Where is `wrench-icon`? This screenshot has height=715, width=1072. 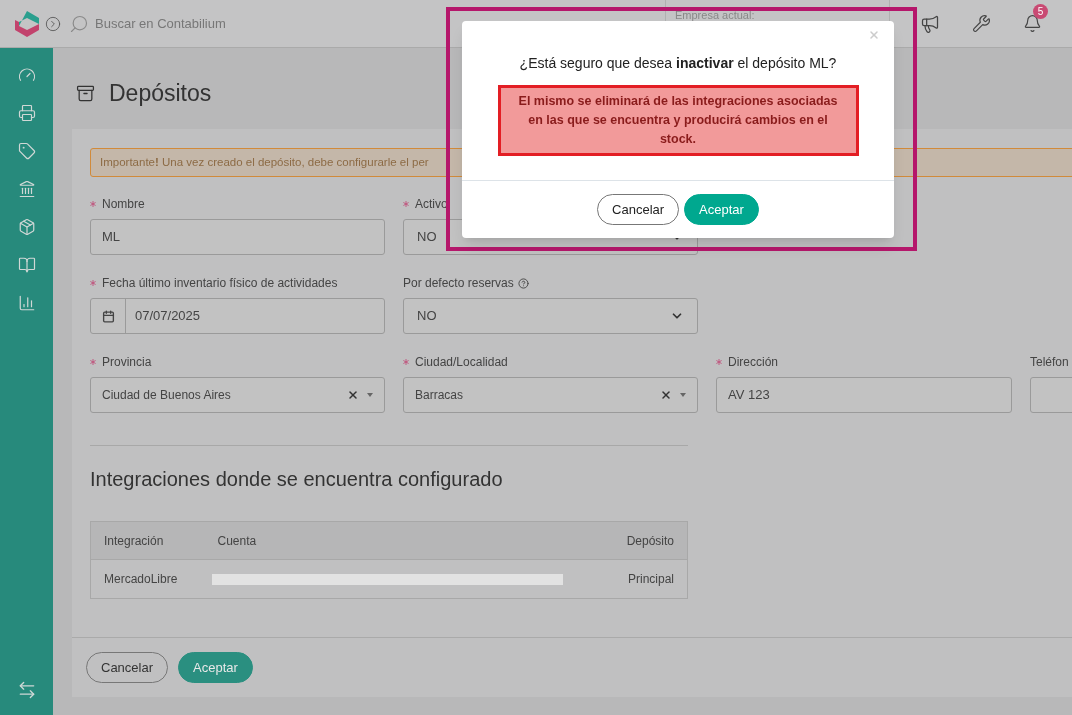
wrench-icon is located at coordinates (981, 23).